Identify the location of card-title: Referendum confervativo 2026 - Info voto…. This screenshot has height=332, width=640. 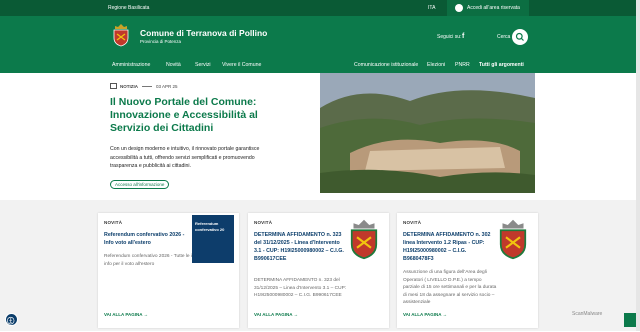
(149, 239).